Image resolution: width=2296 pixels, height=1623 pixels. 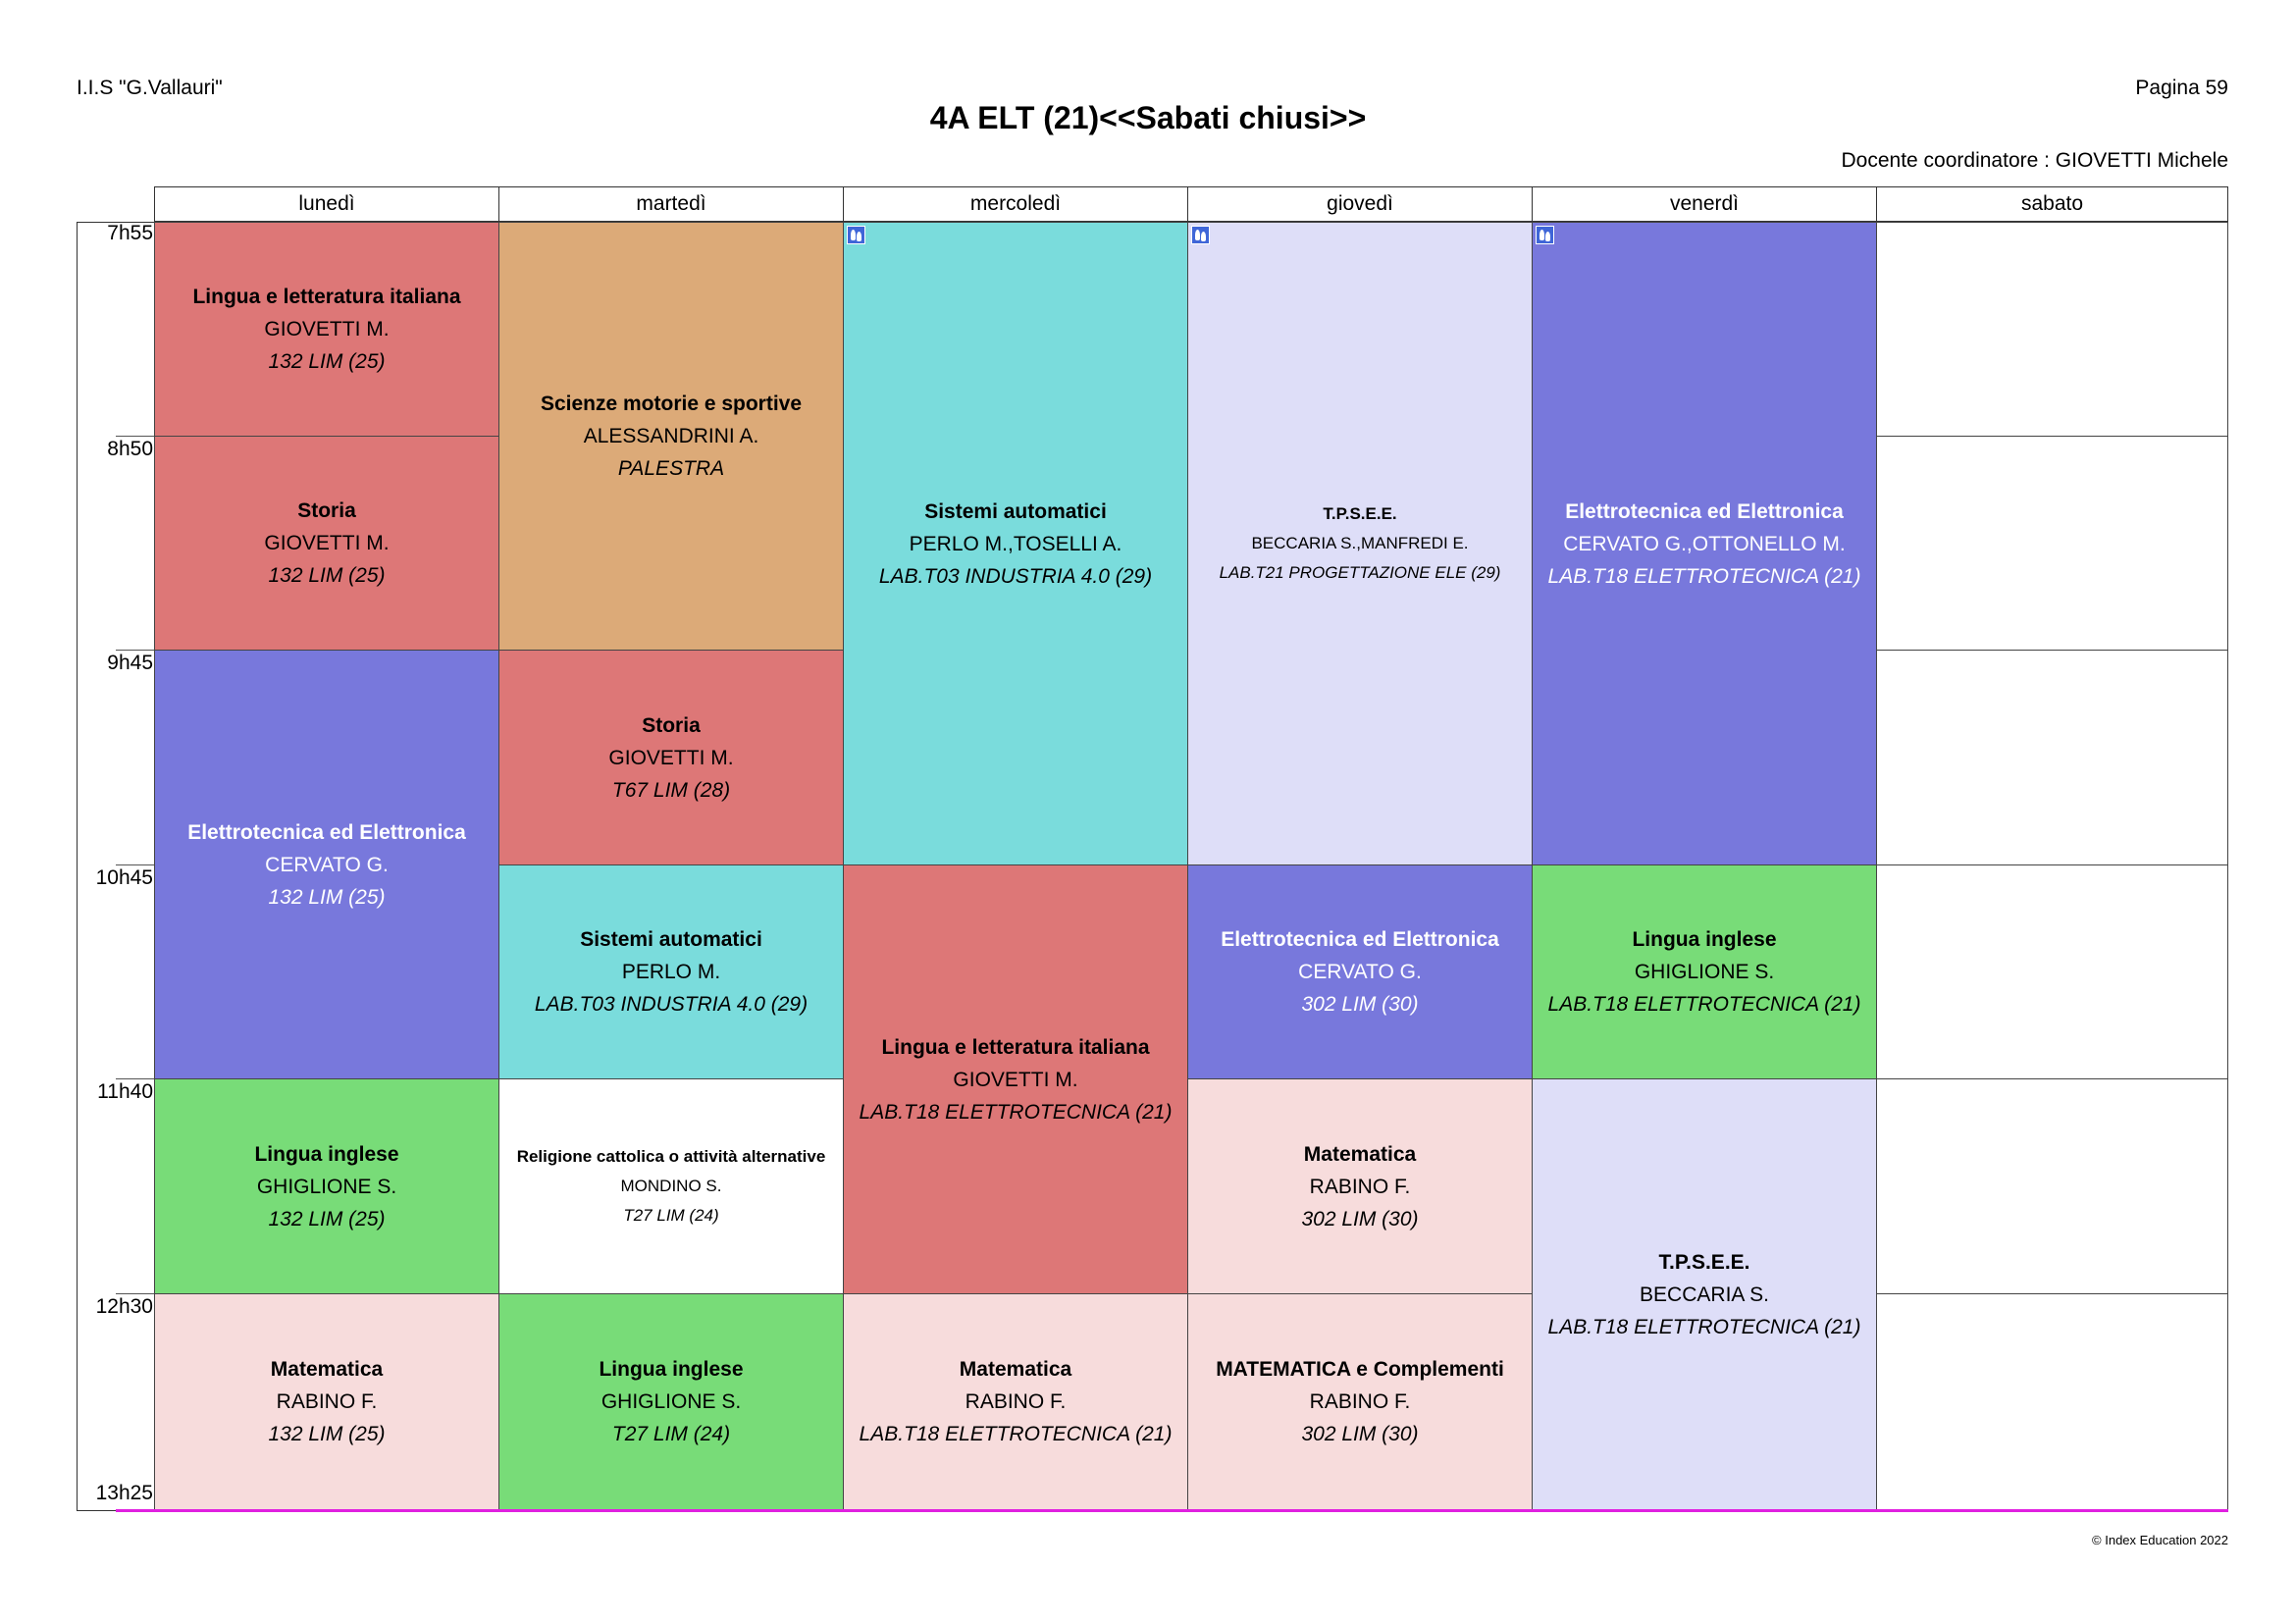 I want to click on time-label: 10h45, so click(x=124, y=877).